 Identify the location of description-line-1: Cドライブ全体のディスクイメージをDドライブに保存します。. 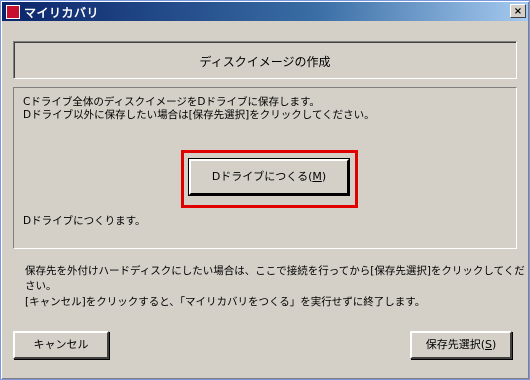
(171, 102).